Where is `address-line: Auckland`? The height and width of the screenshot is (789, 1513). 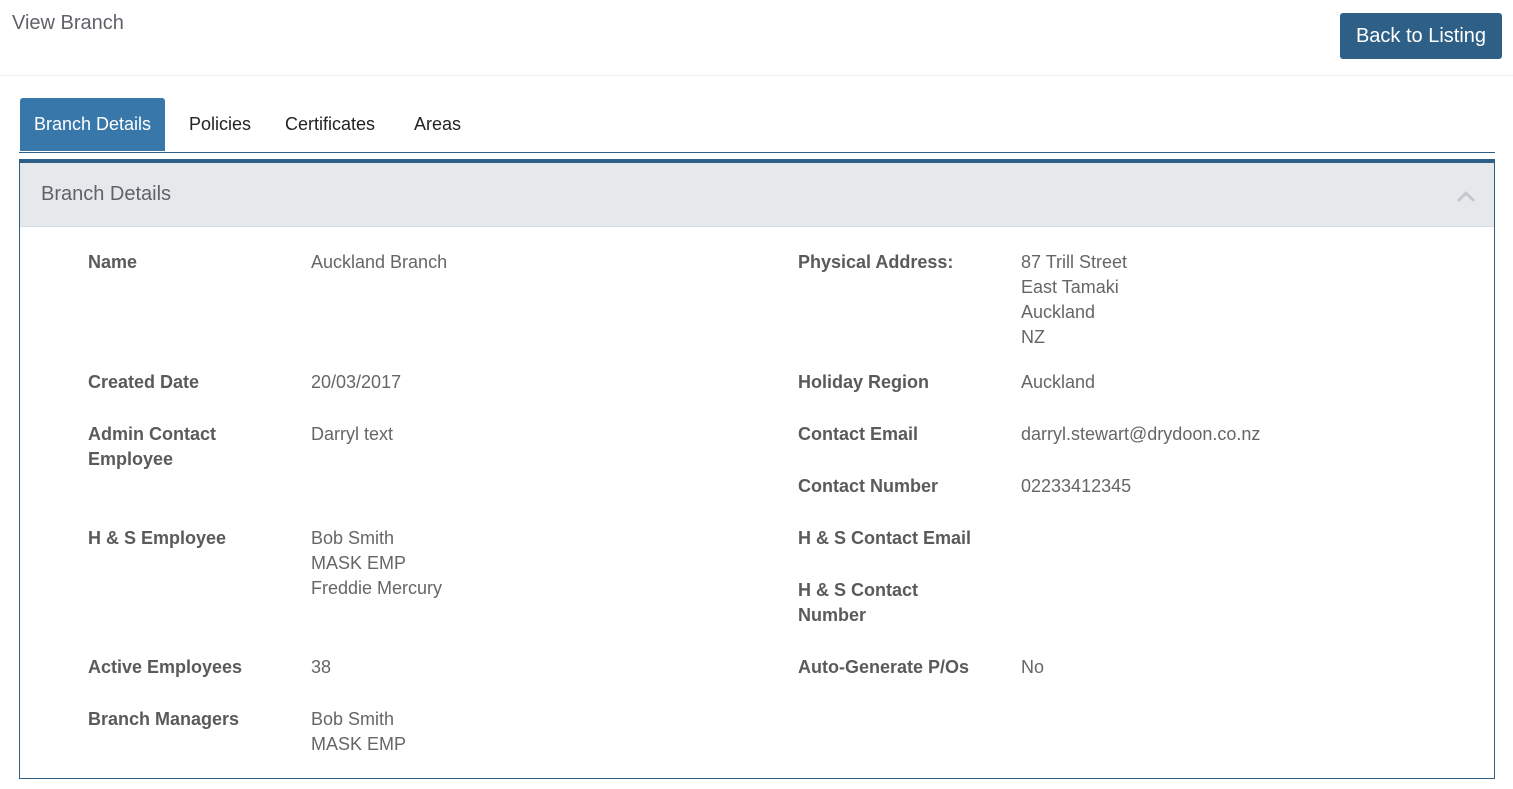
address-line: Auckland is located at coordinates (1058, 312).